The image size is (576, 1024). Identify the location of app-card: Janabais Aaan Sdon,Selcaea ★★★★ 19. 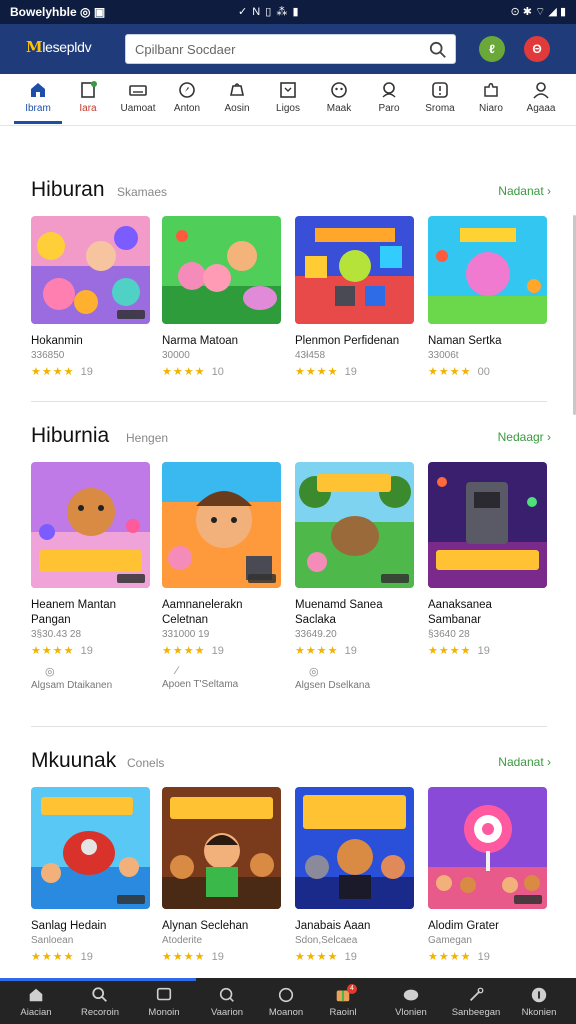
(354, 875).